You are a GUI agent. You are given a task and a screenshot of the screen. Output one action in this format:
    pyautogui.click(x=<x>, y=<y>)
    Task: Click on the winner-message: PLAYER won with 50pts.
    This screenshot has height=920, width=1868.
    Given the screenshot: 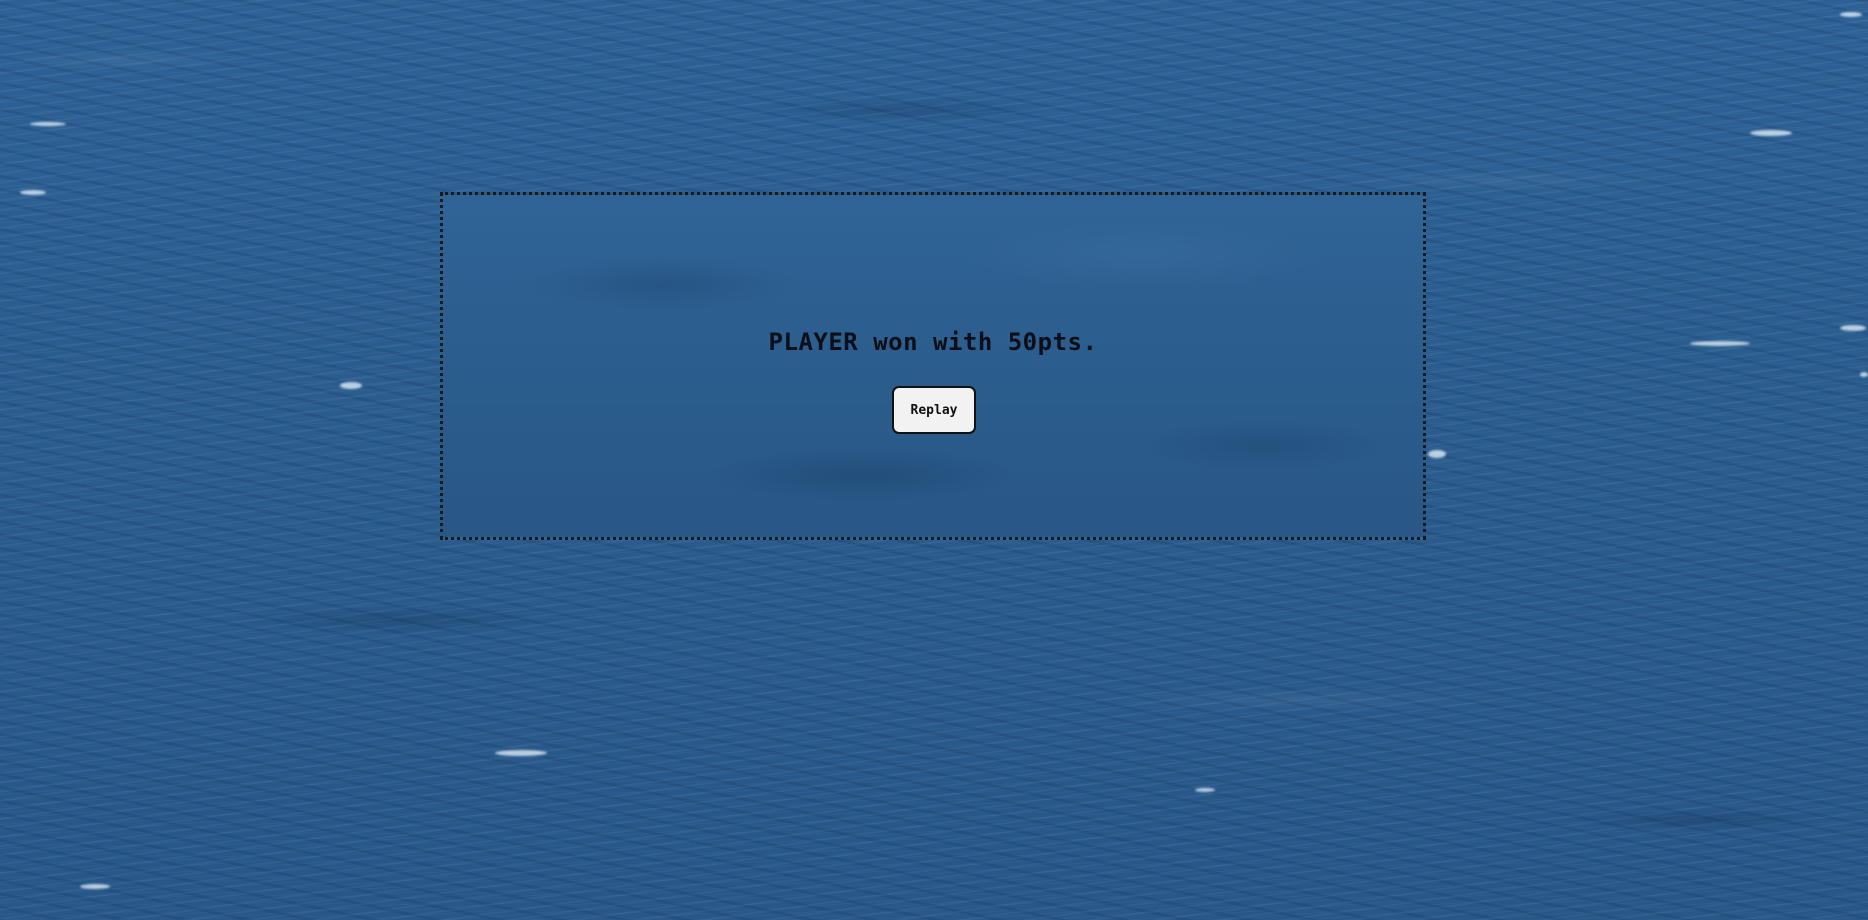 What is the action you would take?
    pyautogui.click(x=933, y=342)
    